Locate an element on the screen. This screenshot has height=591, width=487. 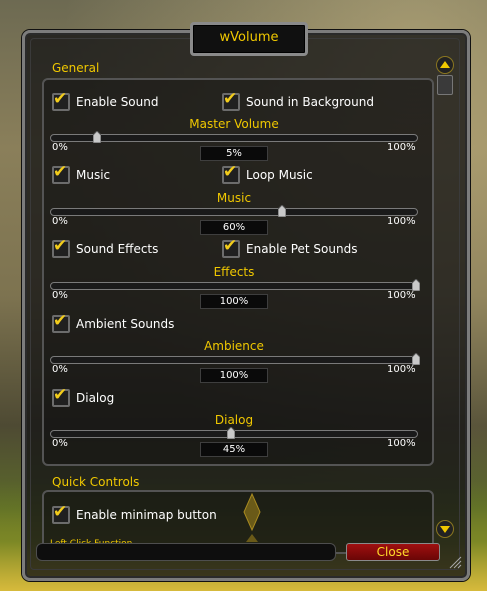
dialog-checkbox: ✔ Dialog is located at coordinates (83, 396).